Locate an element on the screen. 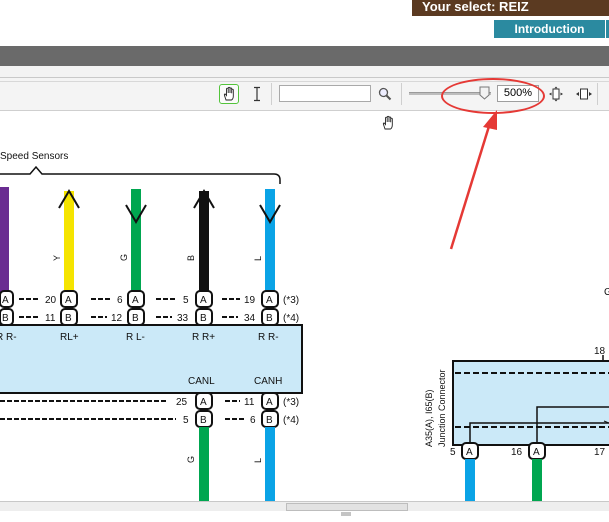  junction-name: Junction Connector is located at coordinates (442, 408).